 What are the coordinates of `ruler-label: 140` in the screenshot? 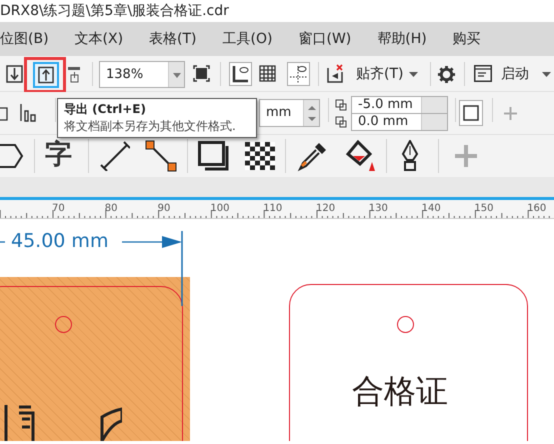 It's located at (431, 209).